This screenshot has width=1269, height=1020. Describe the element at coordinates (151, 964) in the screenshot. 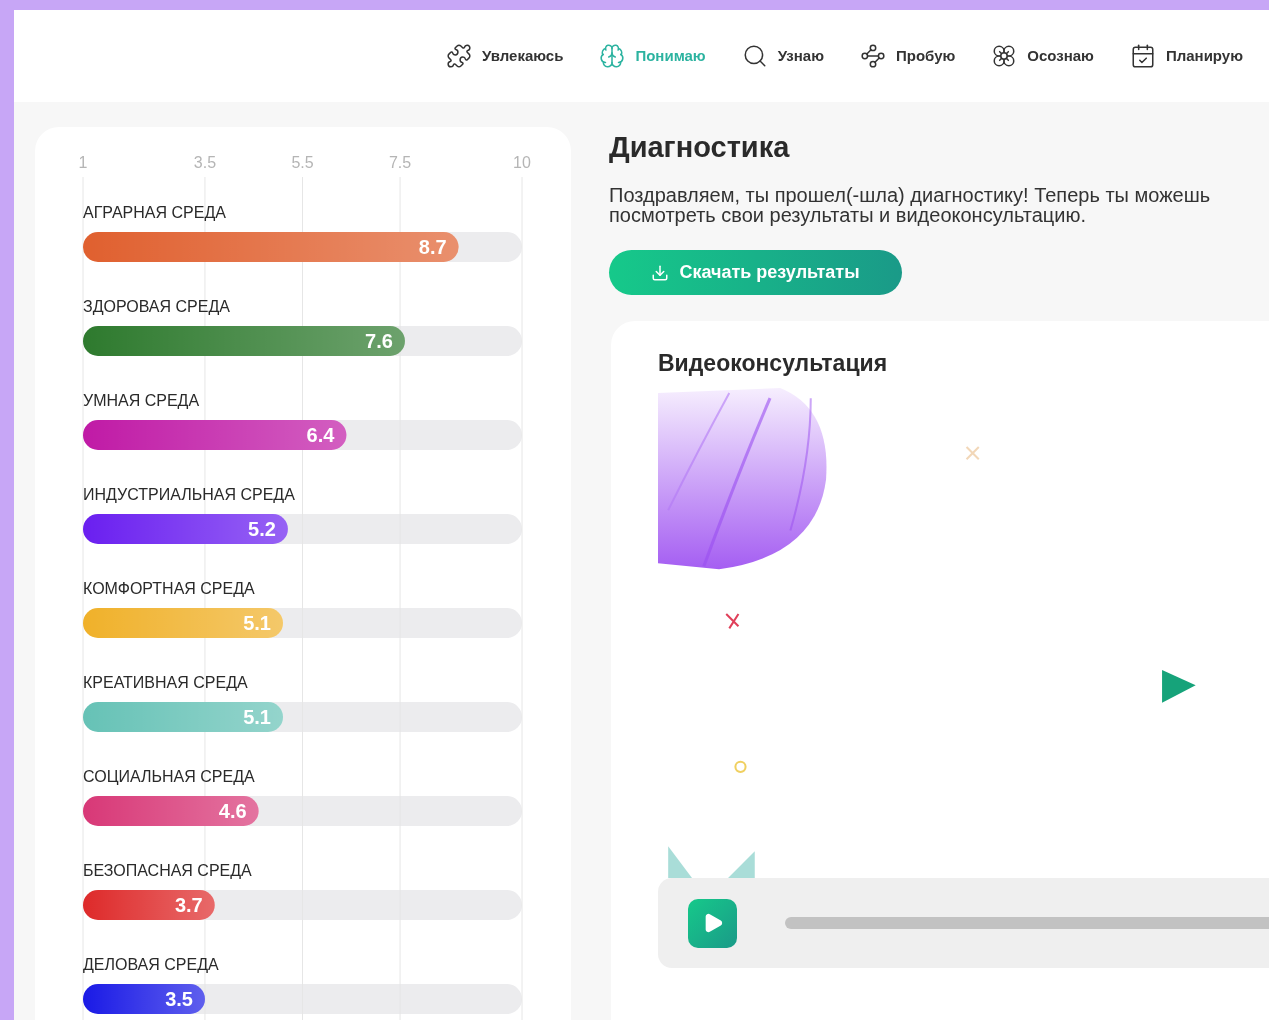

I see `category-label: ДЕЛОВАЯ СРЕДА` at that location.